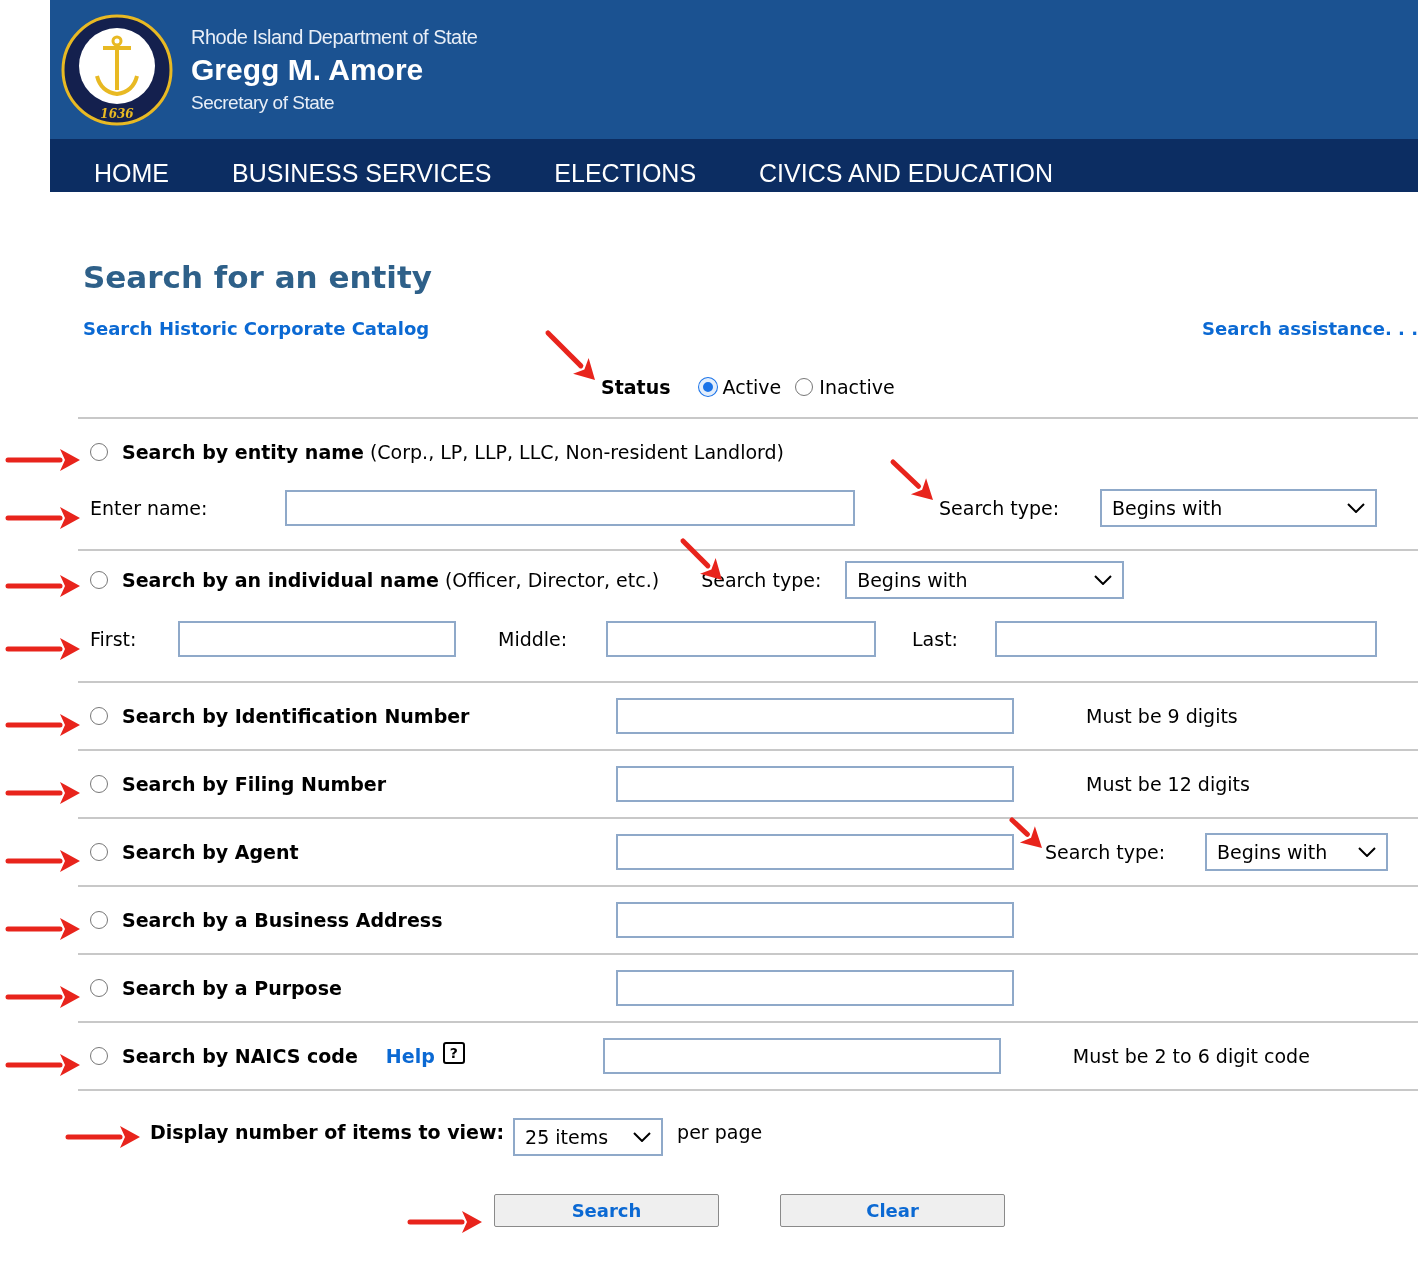  I want to click on search-option-label: Search by a Purpose, so click(232, 988).